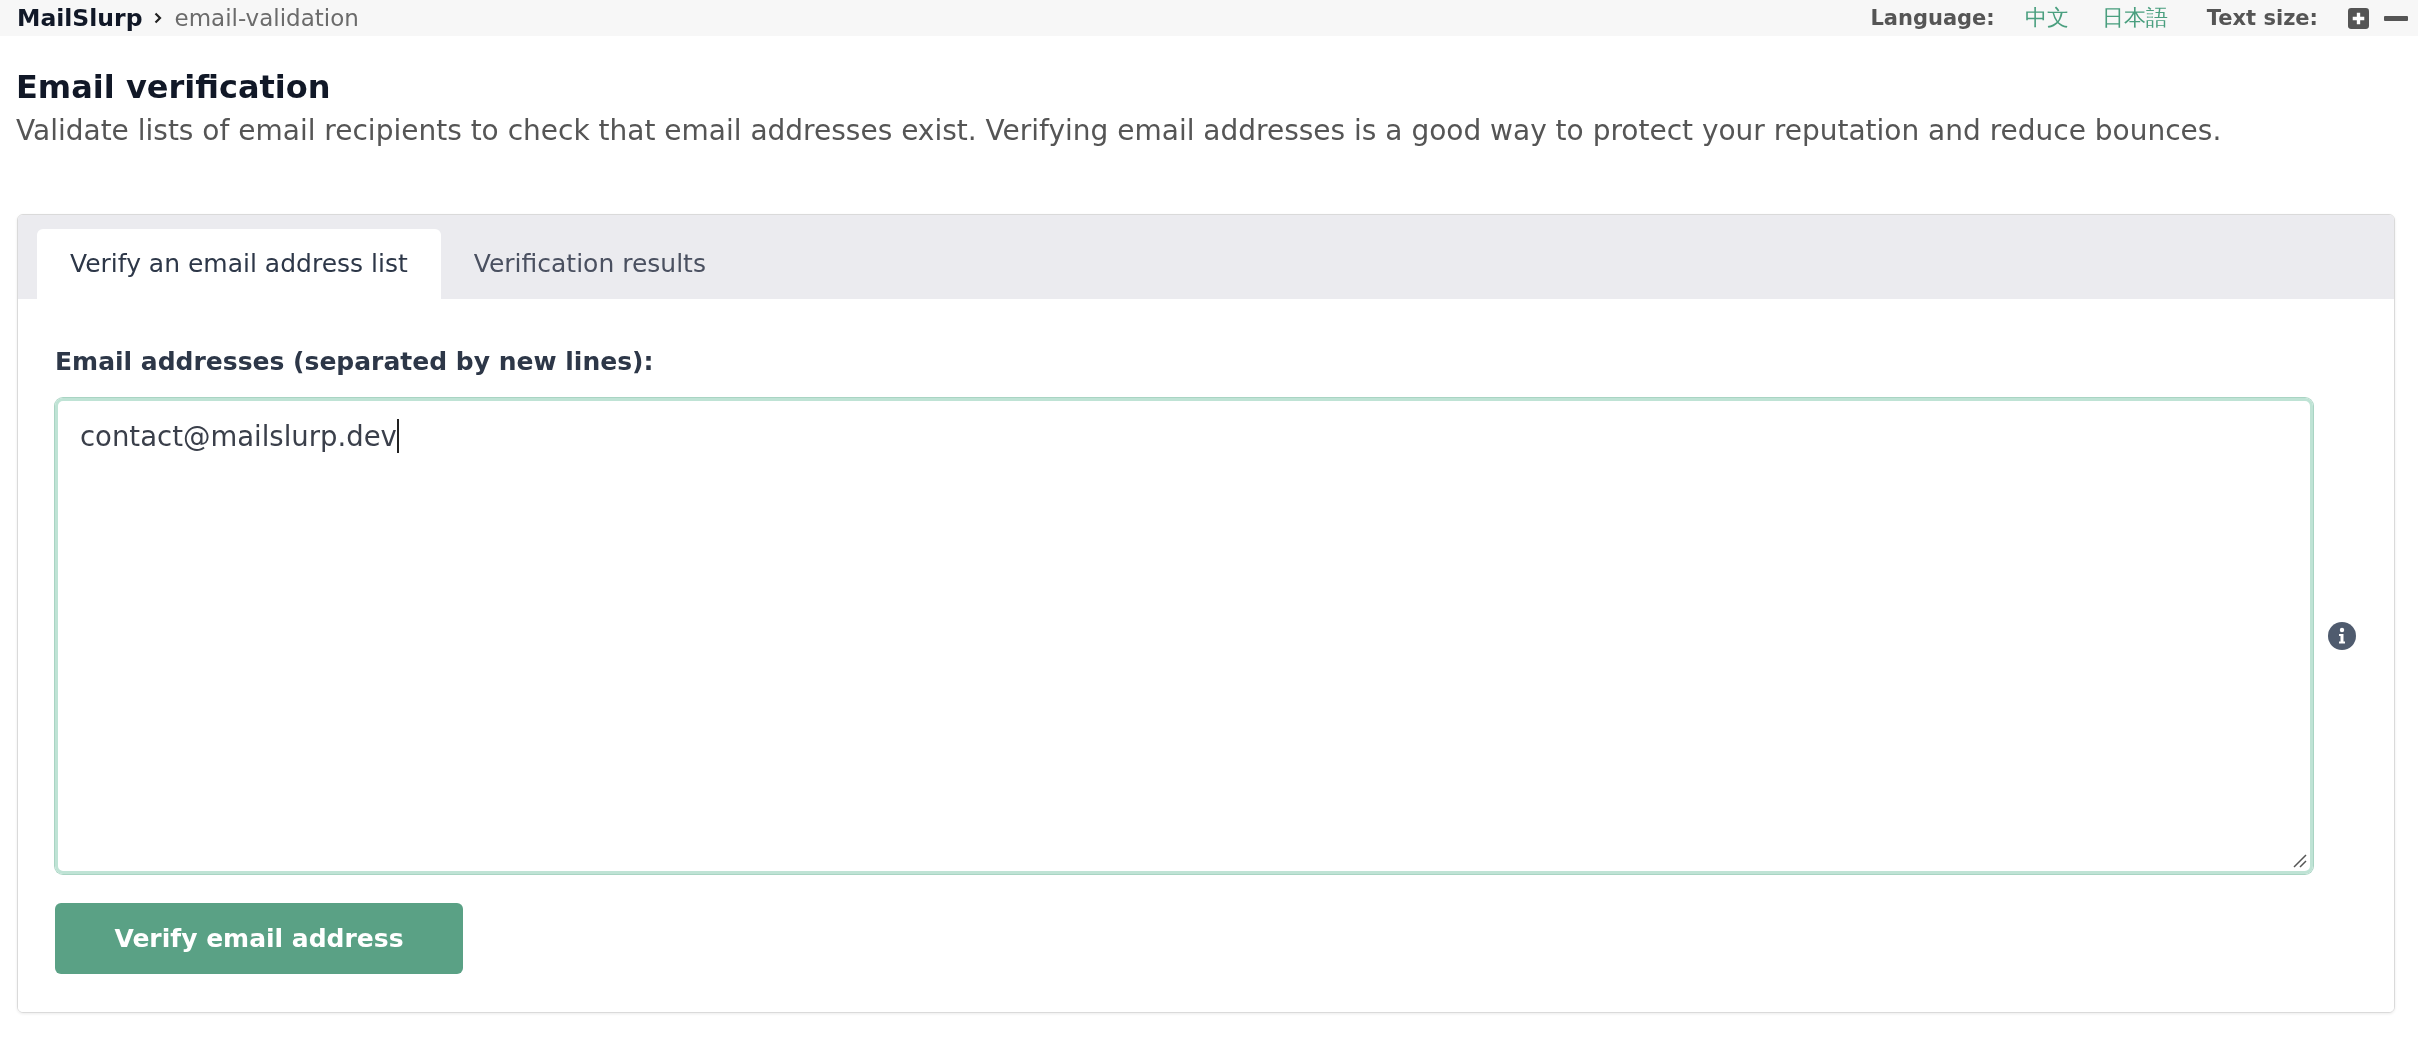 Image resolution: width=2418 pixels, height=1048 pixels. I want to click on text-cursor-icon, so click(397, 436).